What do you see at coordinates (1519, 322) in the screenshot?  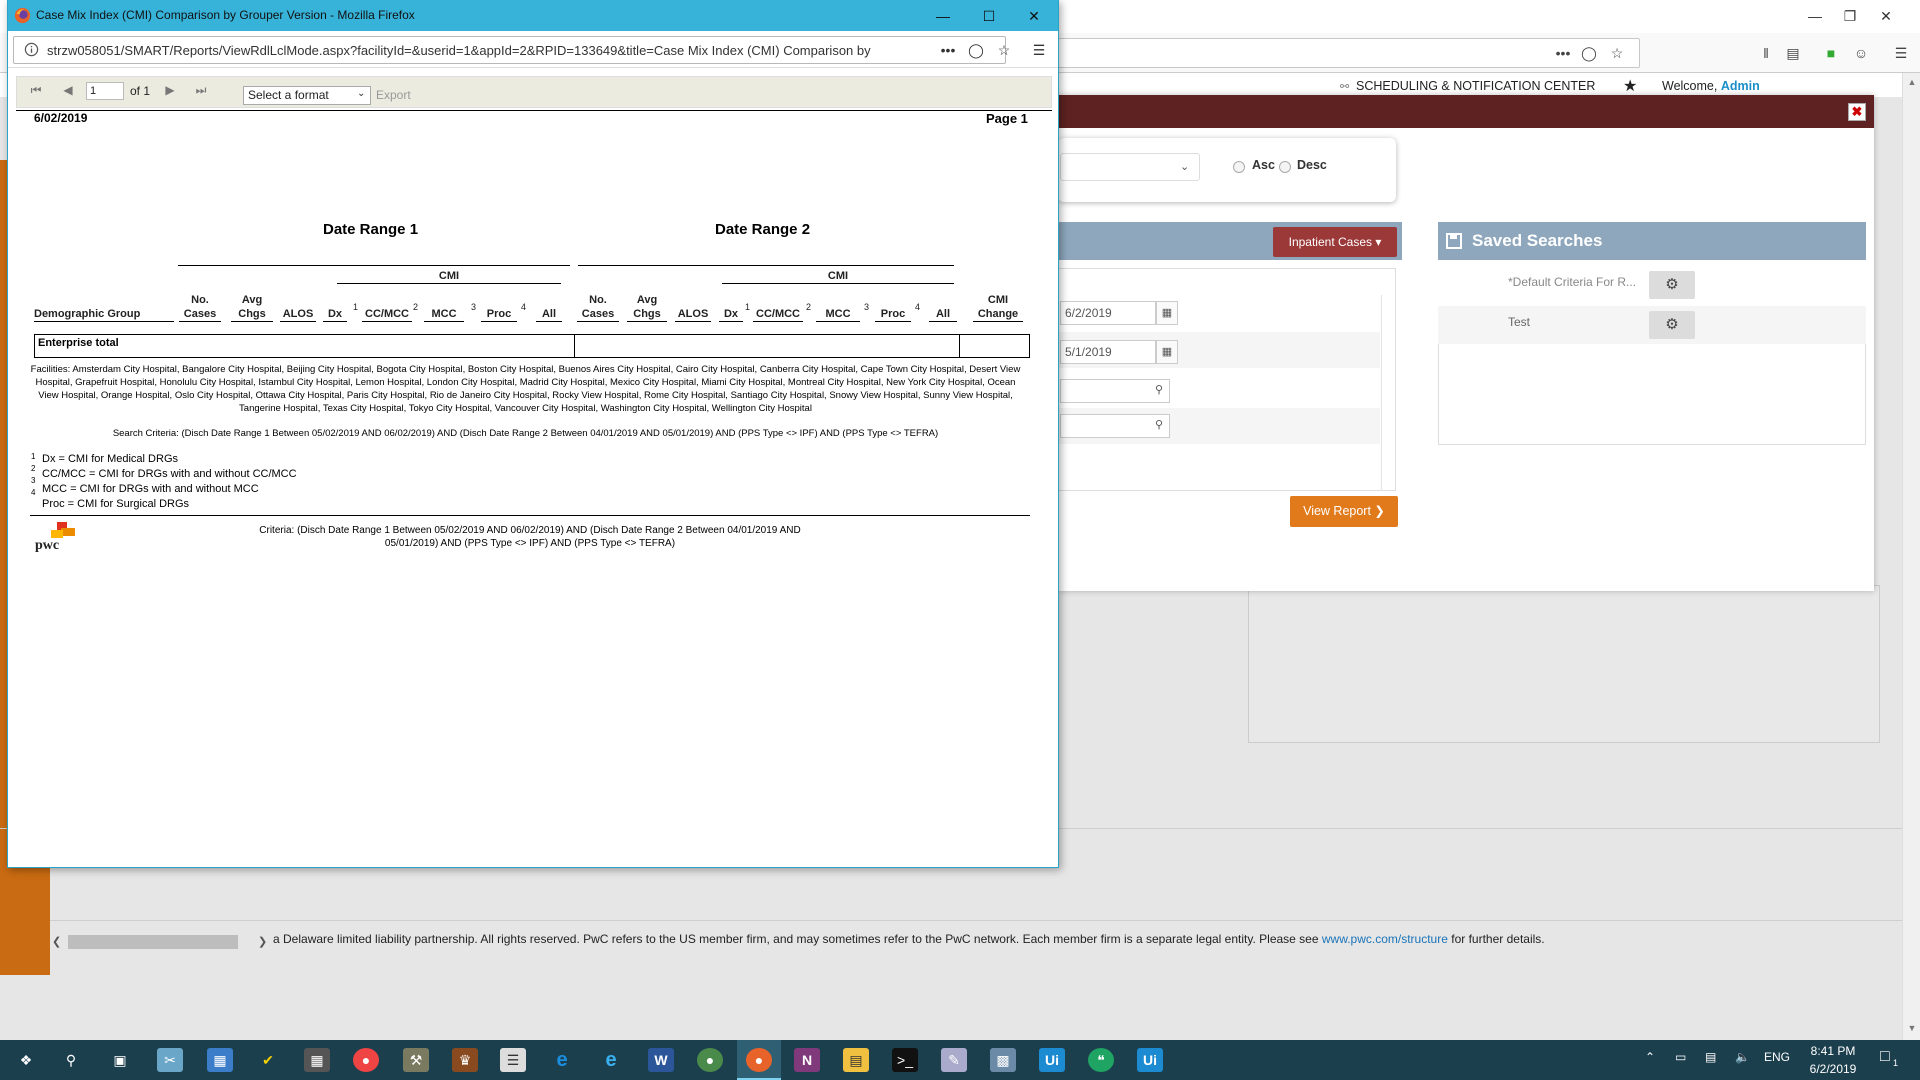 I see `saved-search-label: Test` at bounding box center [1519, 322].